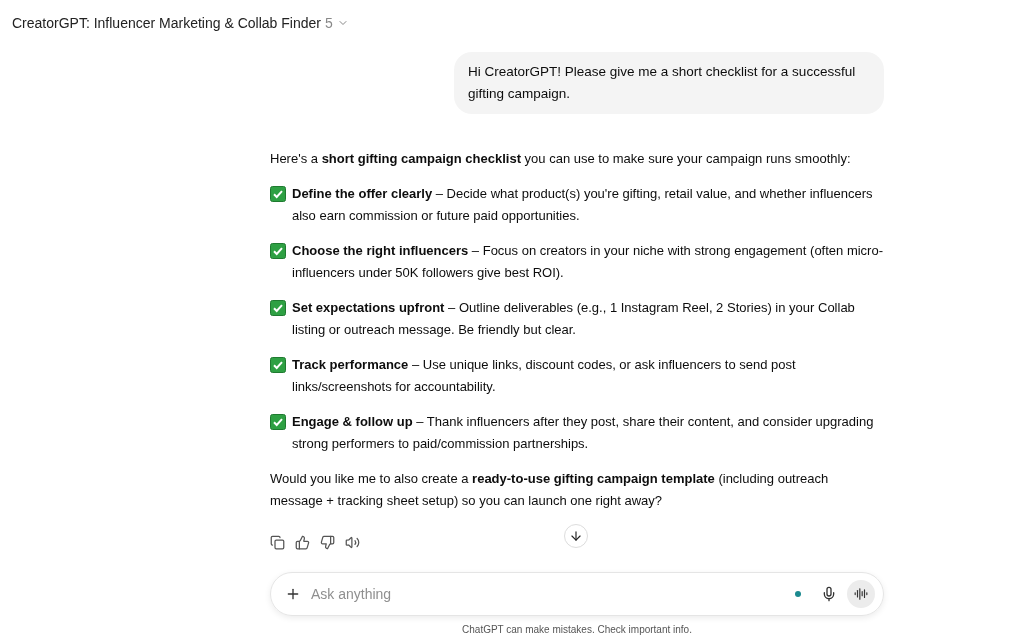 The image size is (1020, 638). I want to click on speaker-icon, so click(352, 542).